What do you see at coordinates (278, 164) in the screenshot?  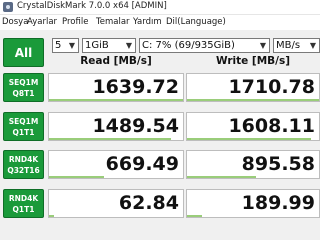 I see `write-value: 895.58` at bounding box center [278, 164].